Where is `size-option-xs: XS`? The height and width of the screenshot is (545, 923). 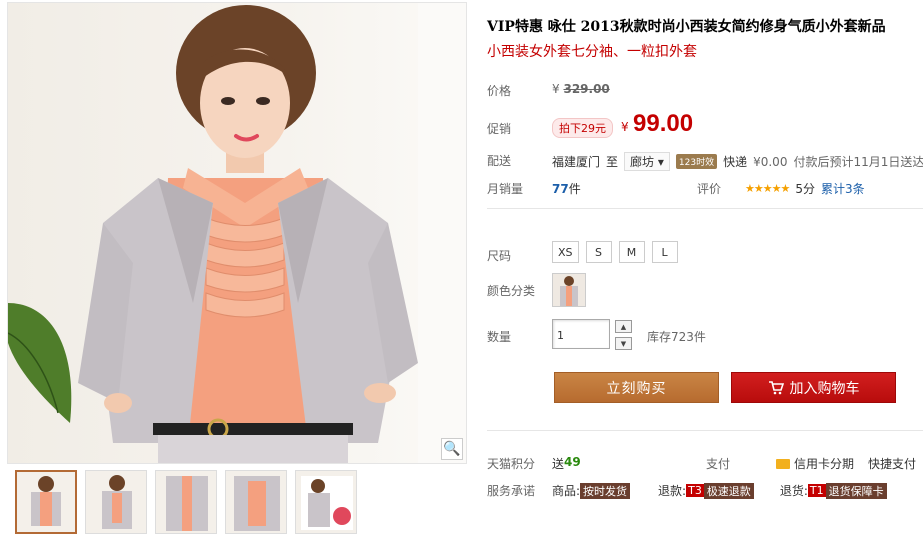 size-option-xs: XS is located at coordinates (565, 252).